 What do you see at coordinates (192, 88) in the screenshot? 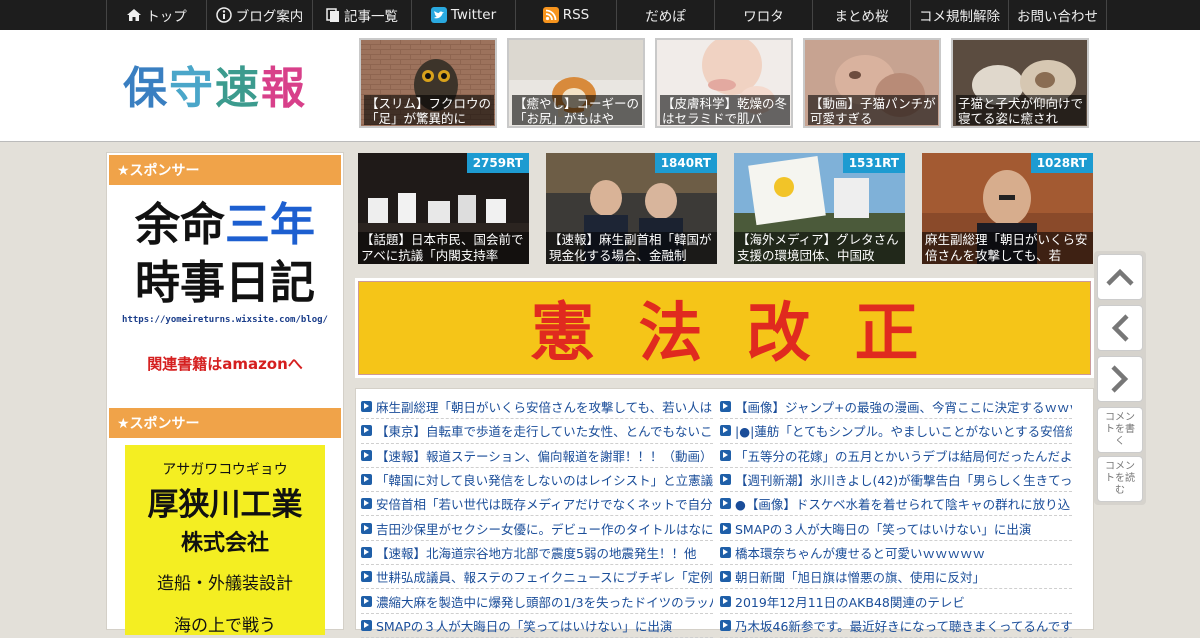
I see `logo-char: 守` at bounding box center [192, 88].